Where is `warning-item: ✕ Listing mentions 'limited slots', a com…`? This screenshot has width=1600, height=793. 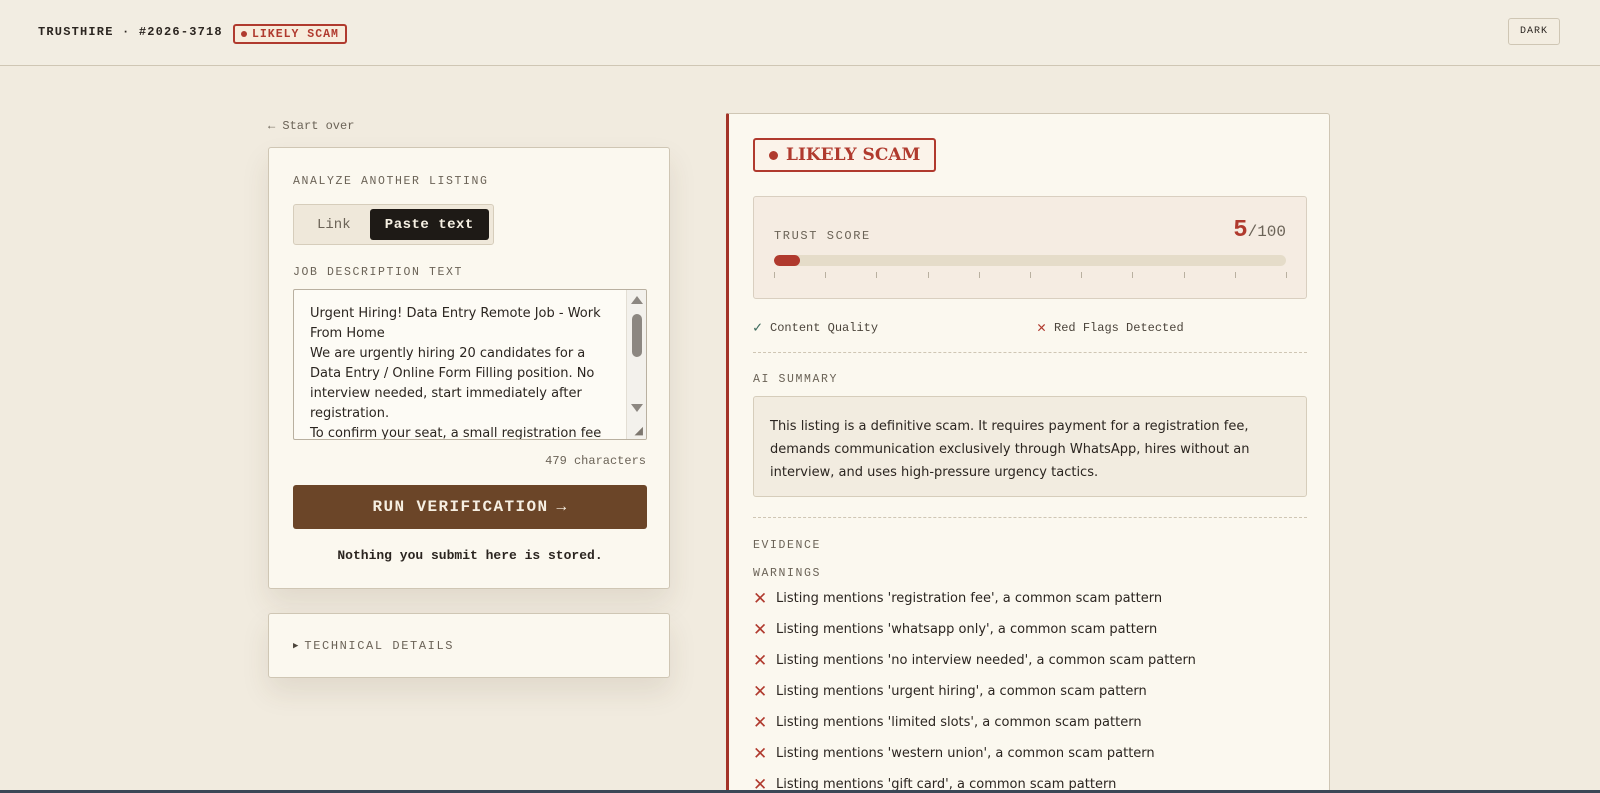
warning-item: ✕ Listing mentions 'limited slots', a com… is located at coordinates (1030, 730).